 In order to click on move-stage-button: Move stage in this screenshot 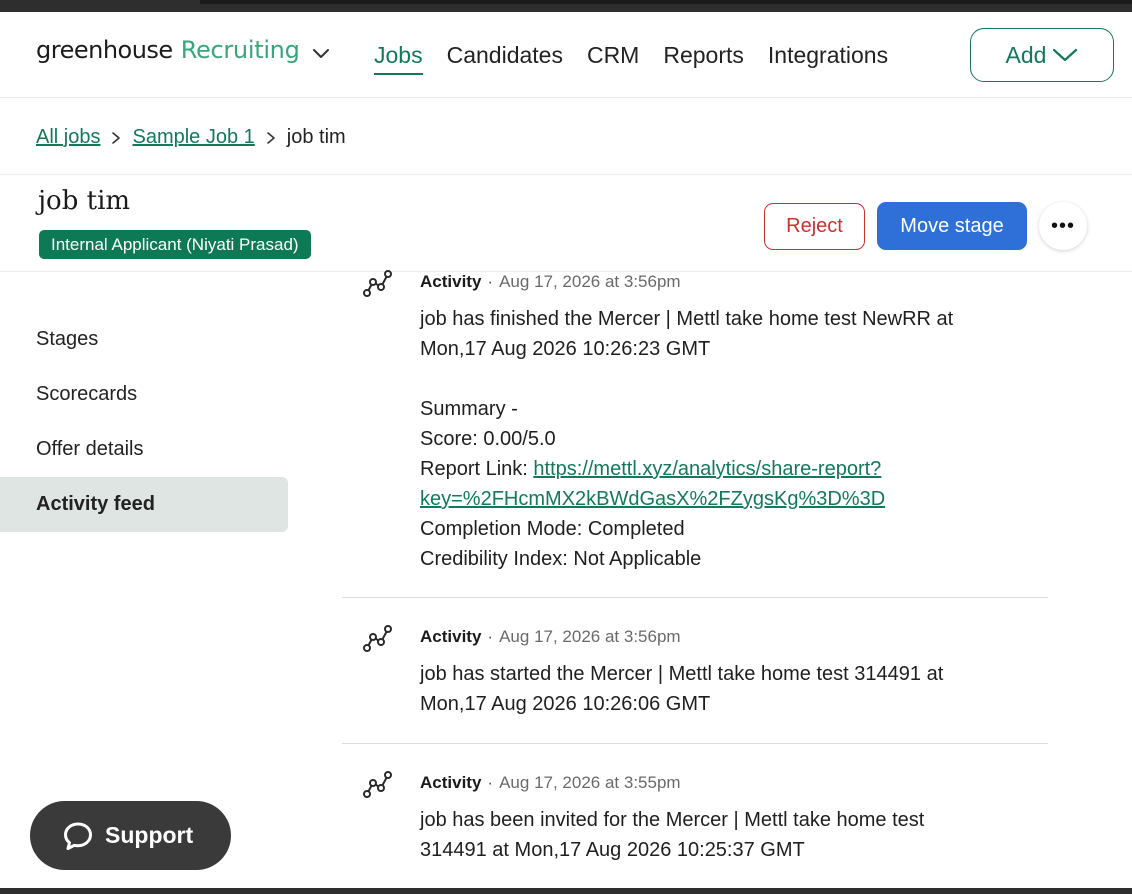, I will do `click(952, 226)`.